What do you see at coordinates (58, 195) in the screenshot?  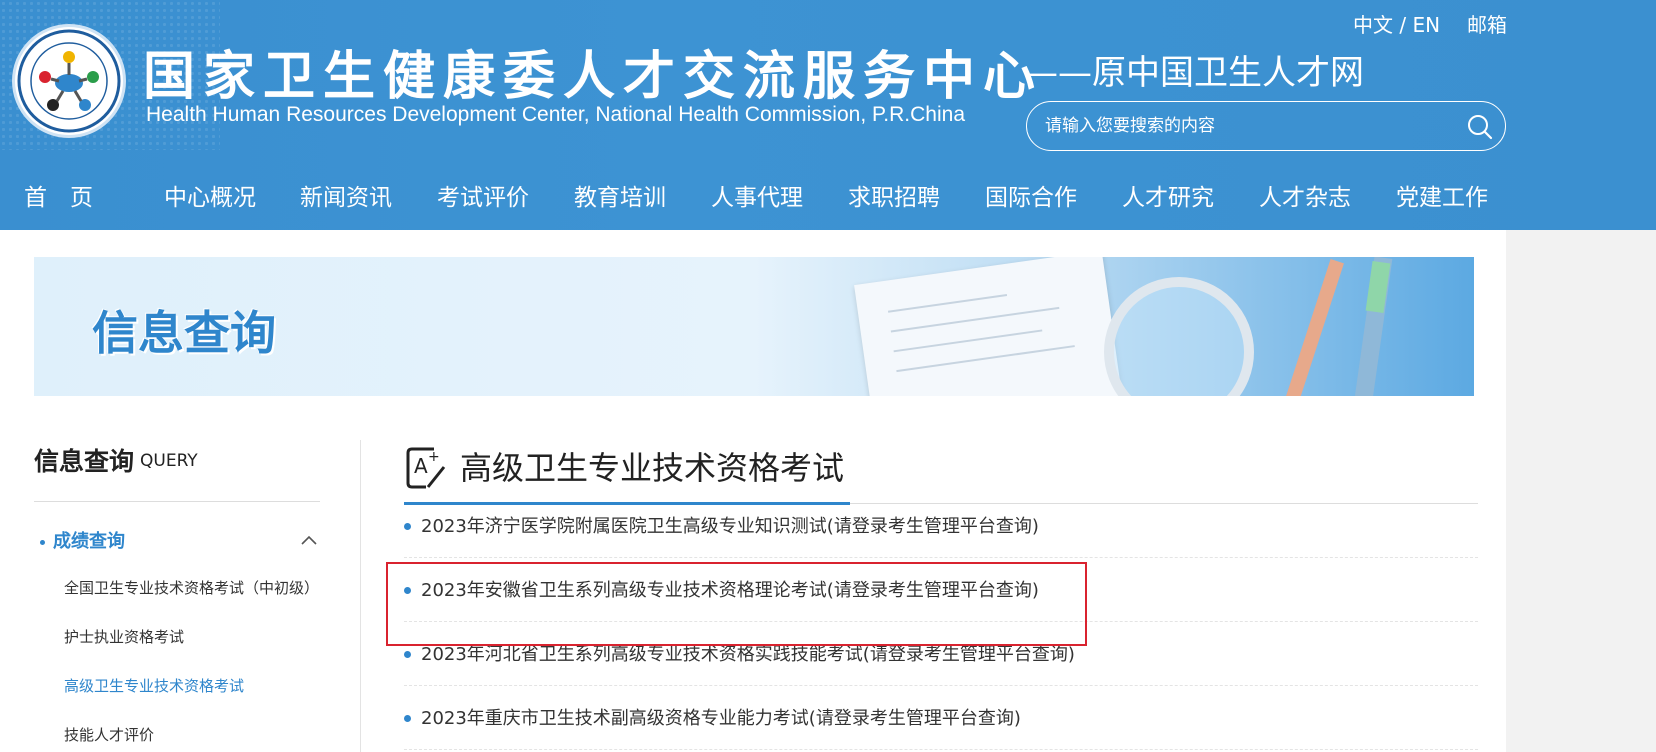 I see `nav-item-home: 首 页` at bounding box center [58, 195].